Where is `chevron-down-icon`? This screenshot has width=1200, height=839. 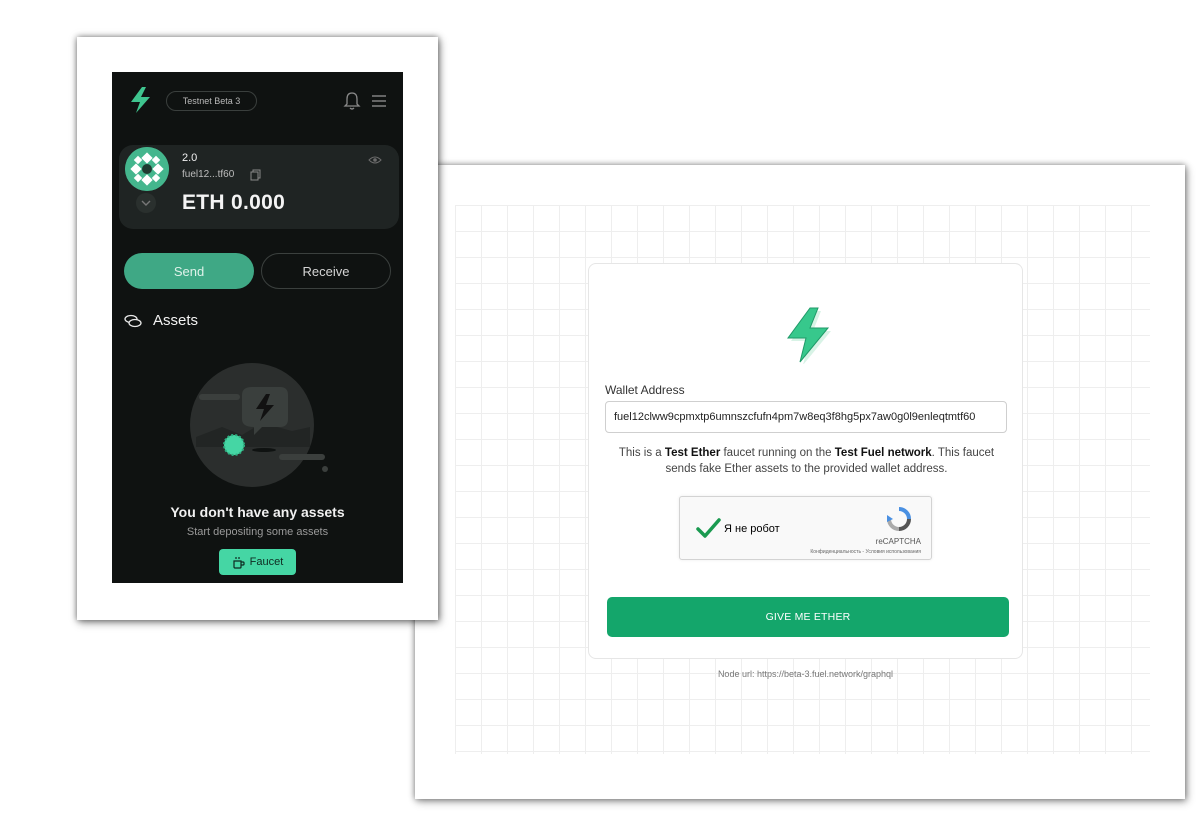 chevron-down-icon is located at coordinates (146, 203).